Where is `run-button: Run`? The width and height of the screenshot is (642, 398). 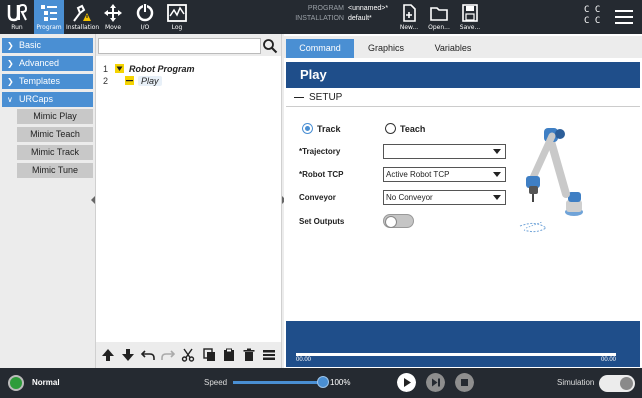
run-button: Run is located at coordinates (17, 17).